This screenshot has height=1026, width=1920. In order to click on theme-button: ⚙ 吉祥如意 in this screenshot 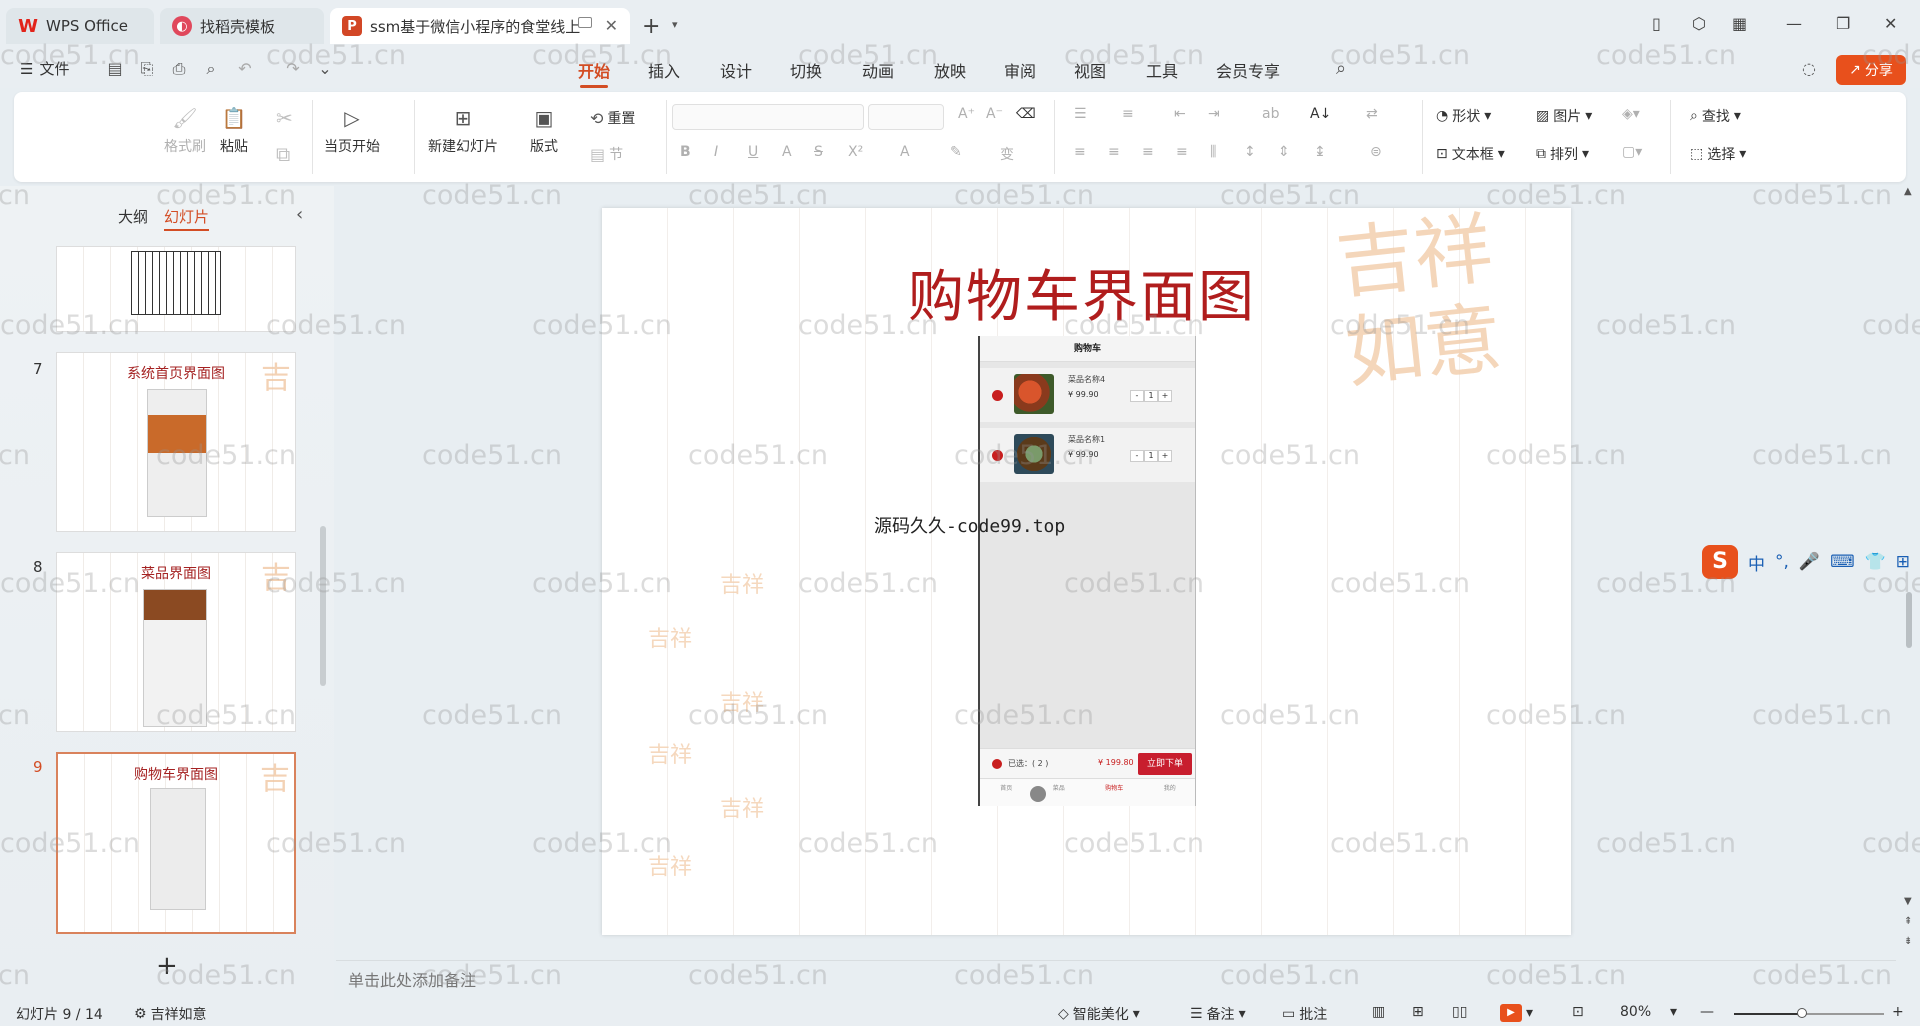, I will do `click(170, 1014)`.